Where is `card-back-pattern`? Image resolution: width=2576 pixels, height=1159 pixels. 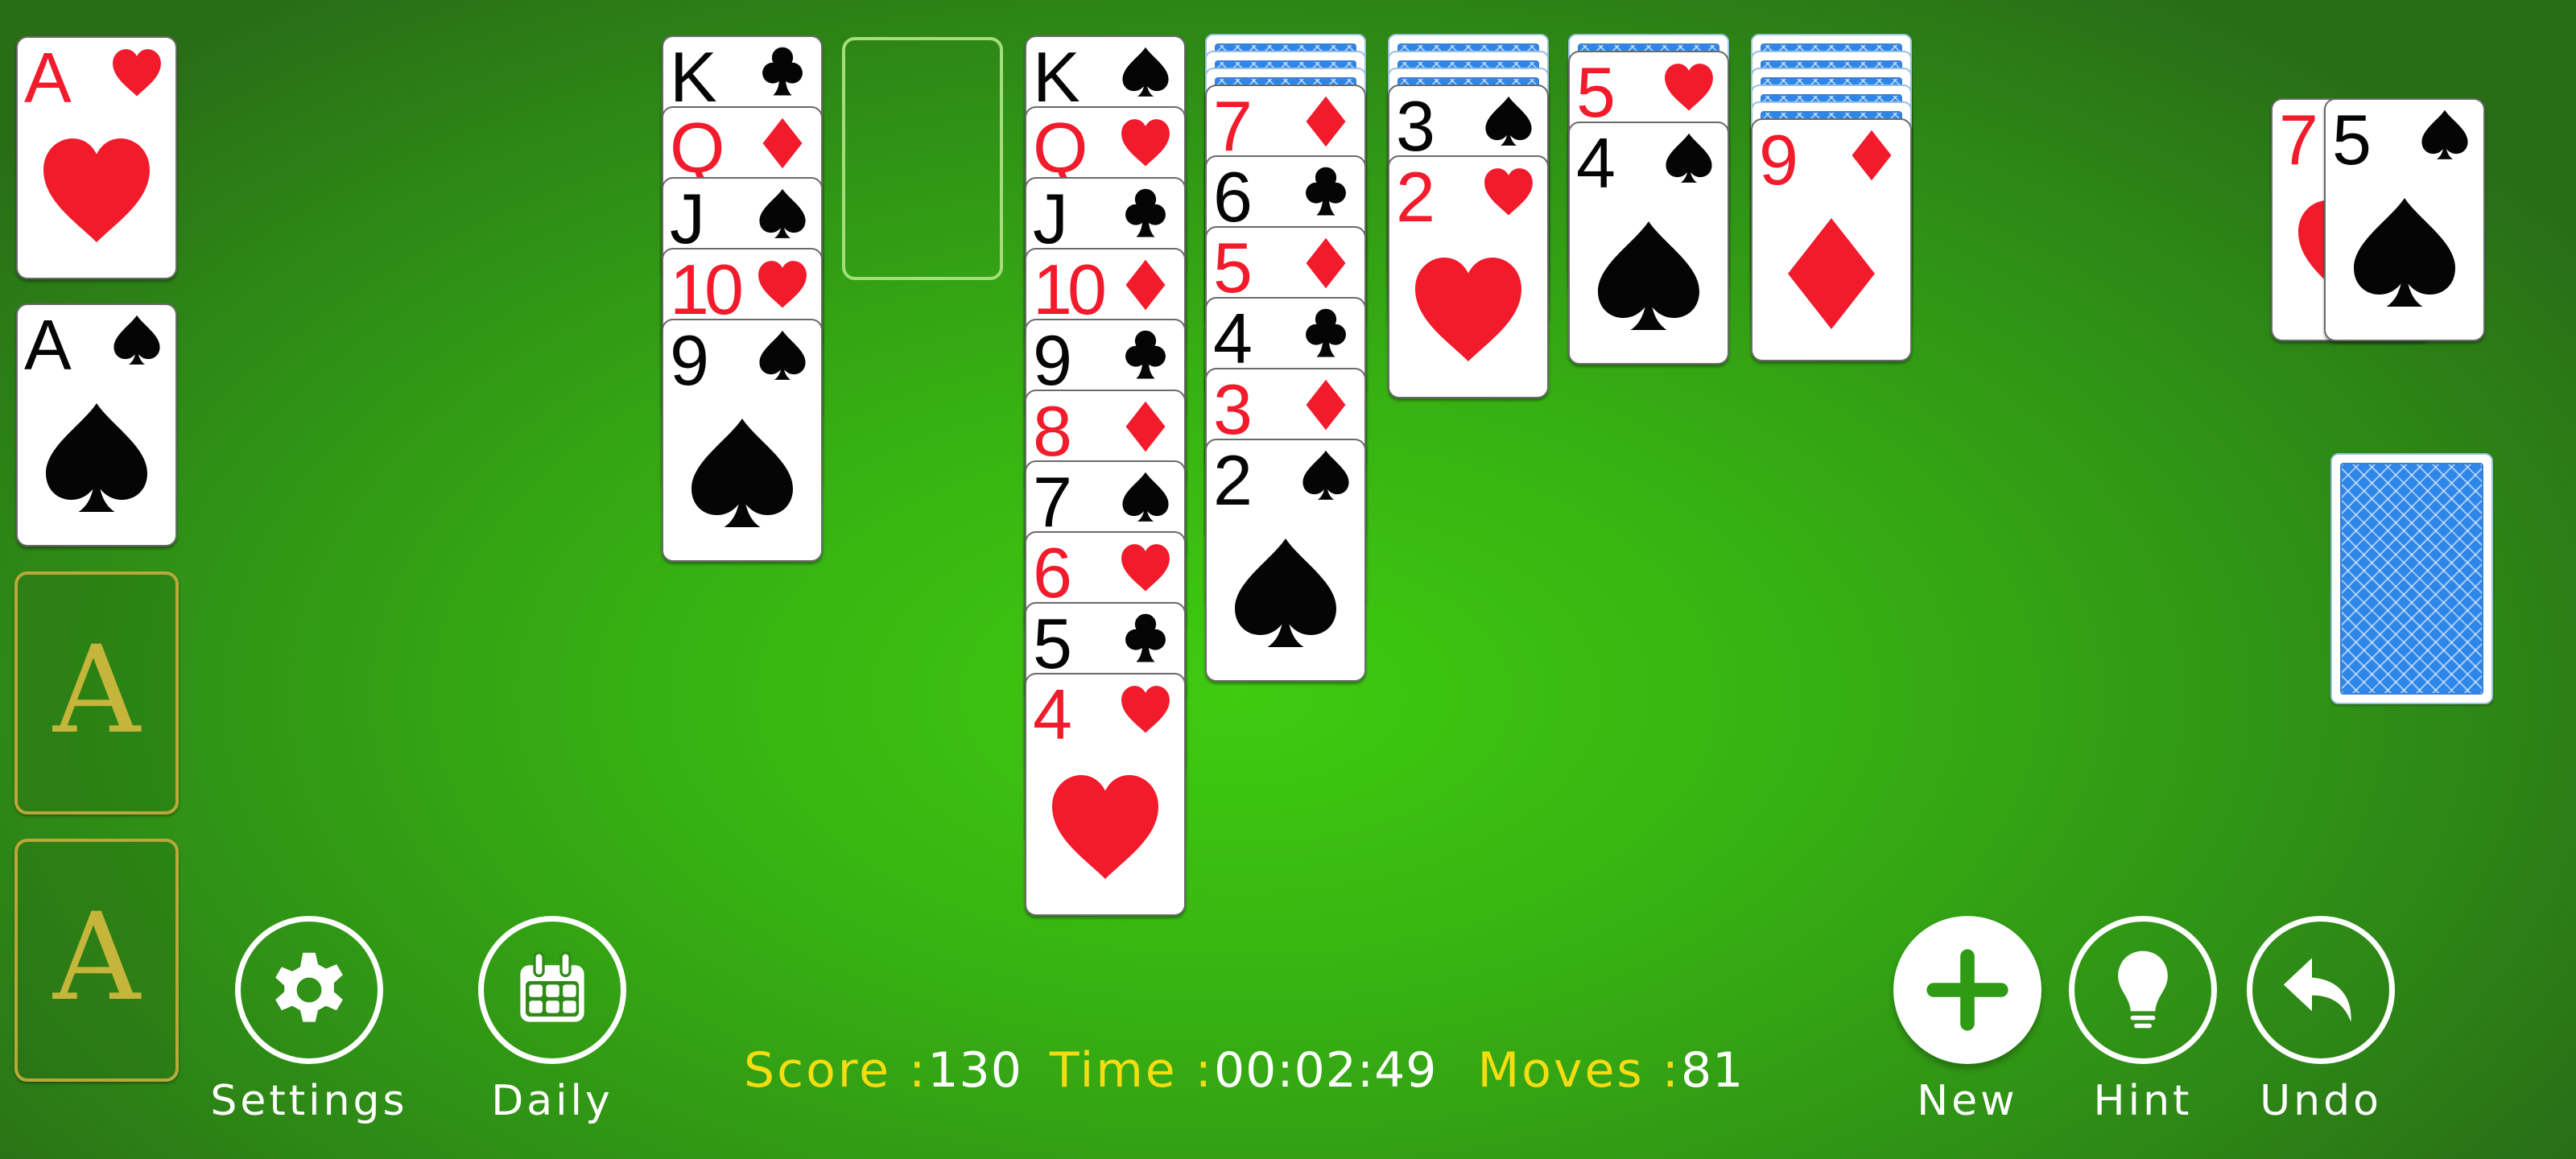 card-back-pattern is located at coordinates (2411, 579).